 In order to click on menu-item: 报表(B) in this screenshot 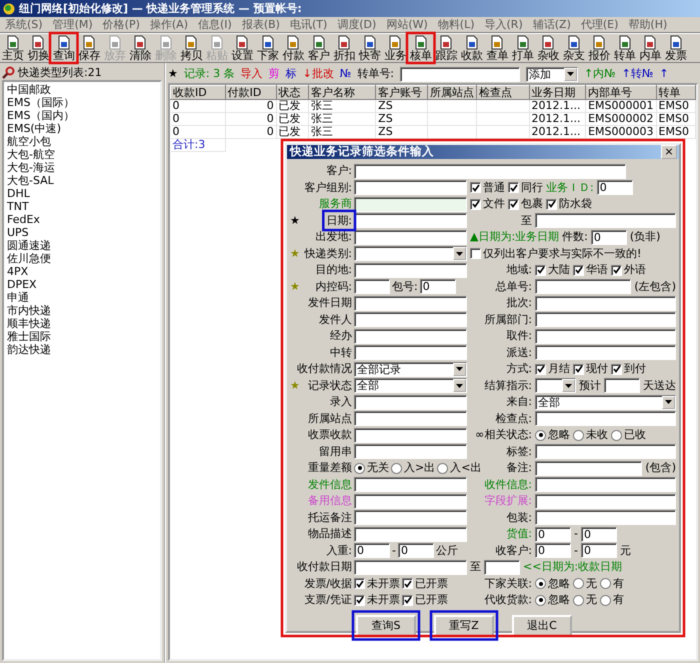, I will do `click(260, 24)`.